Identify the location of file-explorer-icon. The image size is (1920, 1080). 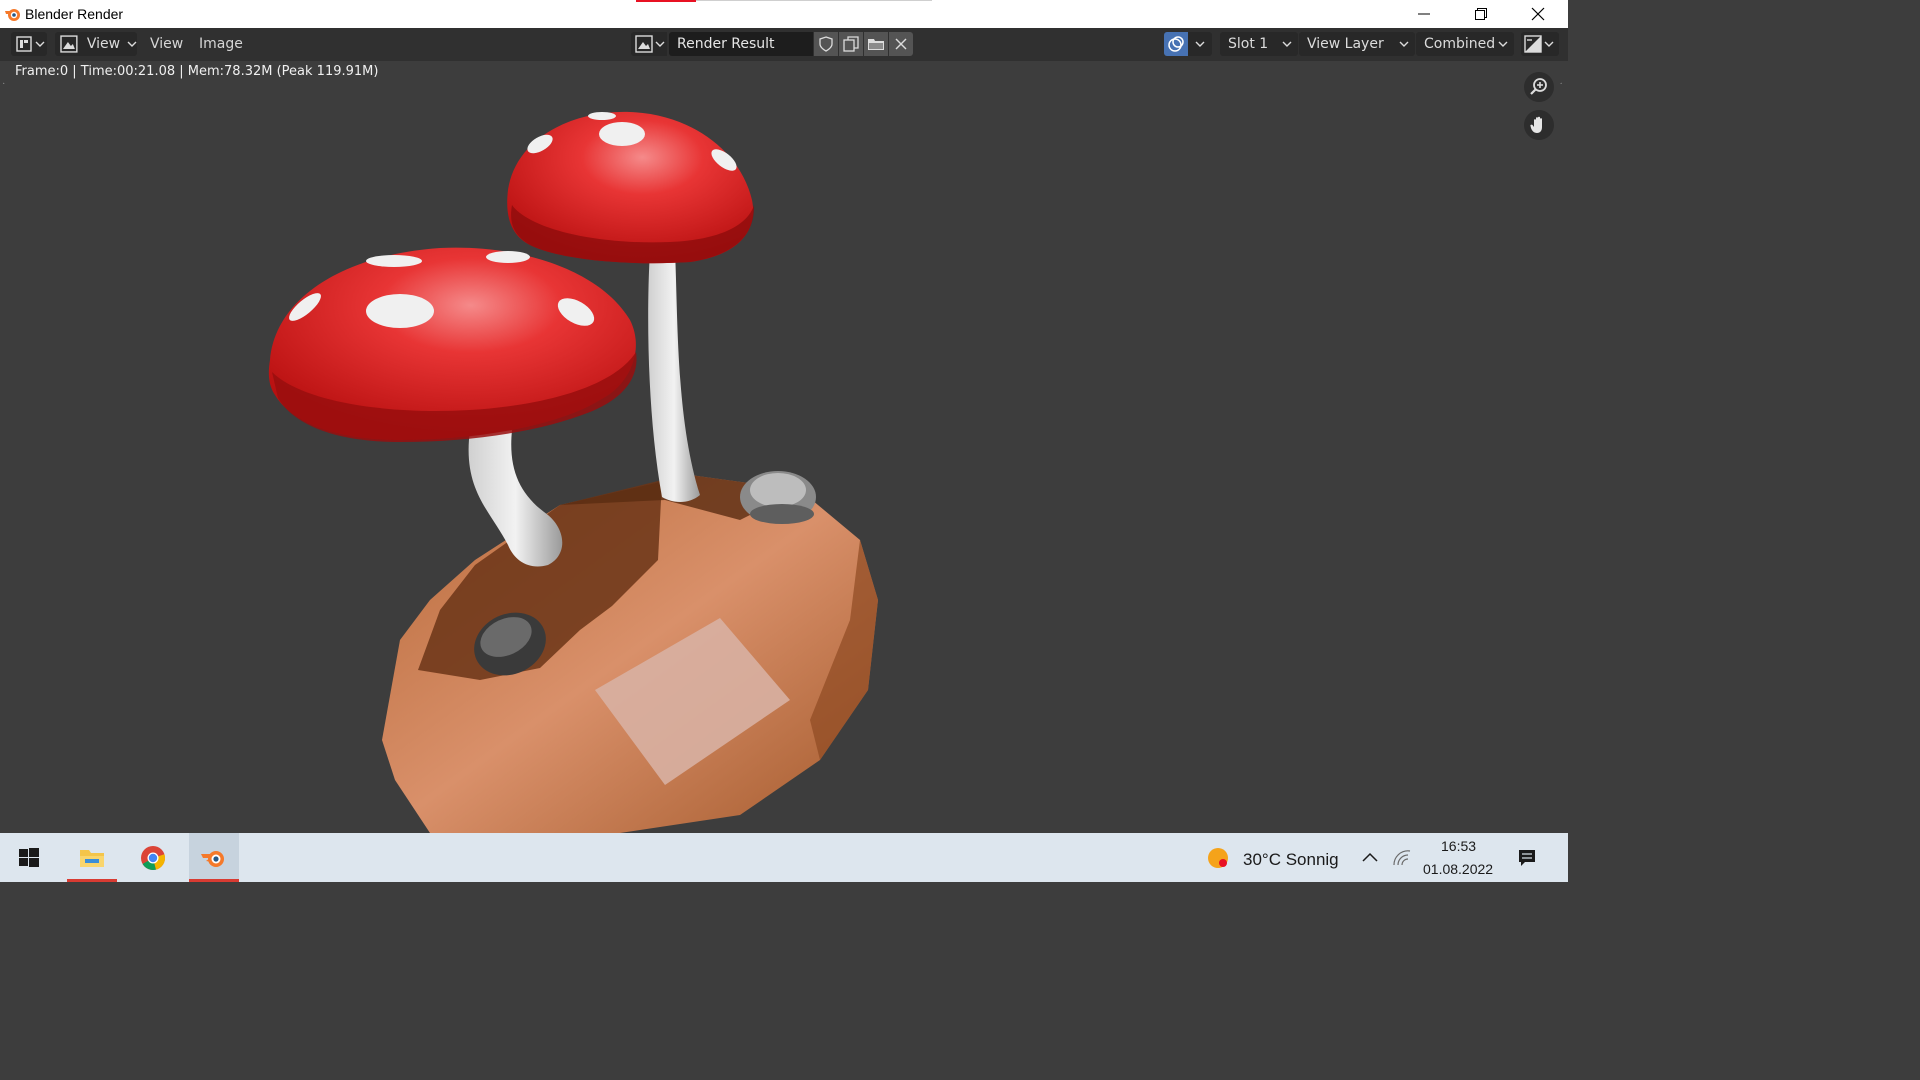
(92, 858).